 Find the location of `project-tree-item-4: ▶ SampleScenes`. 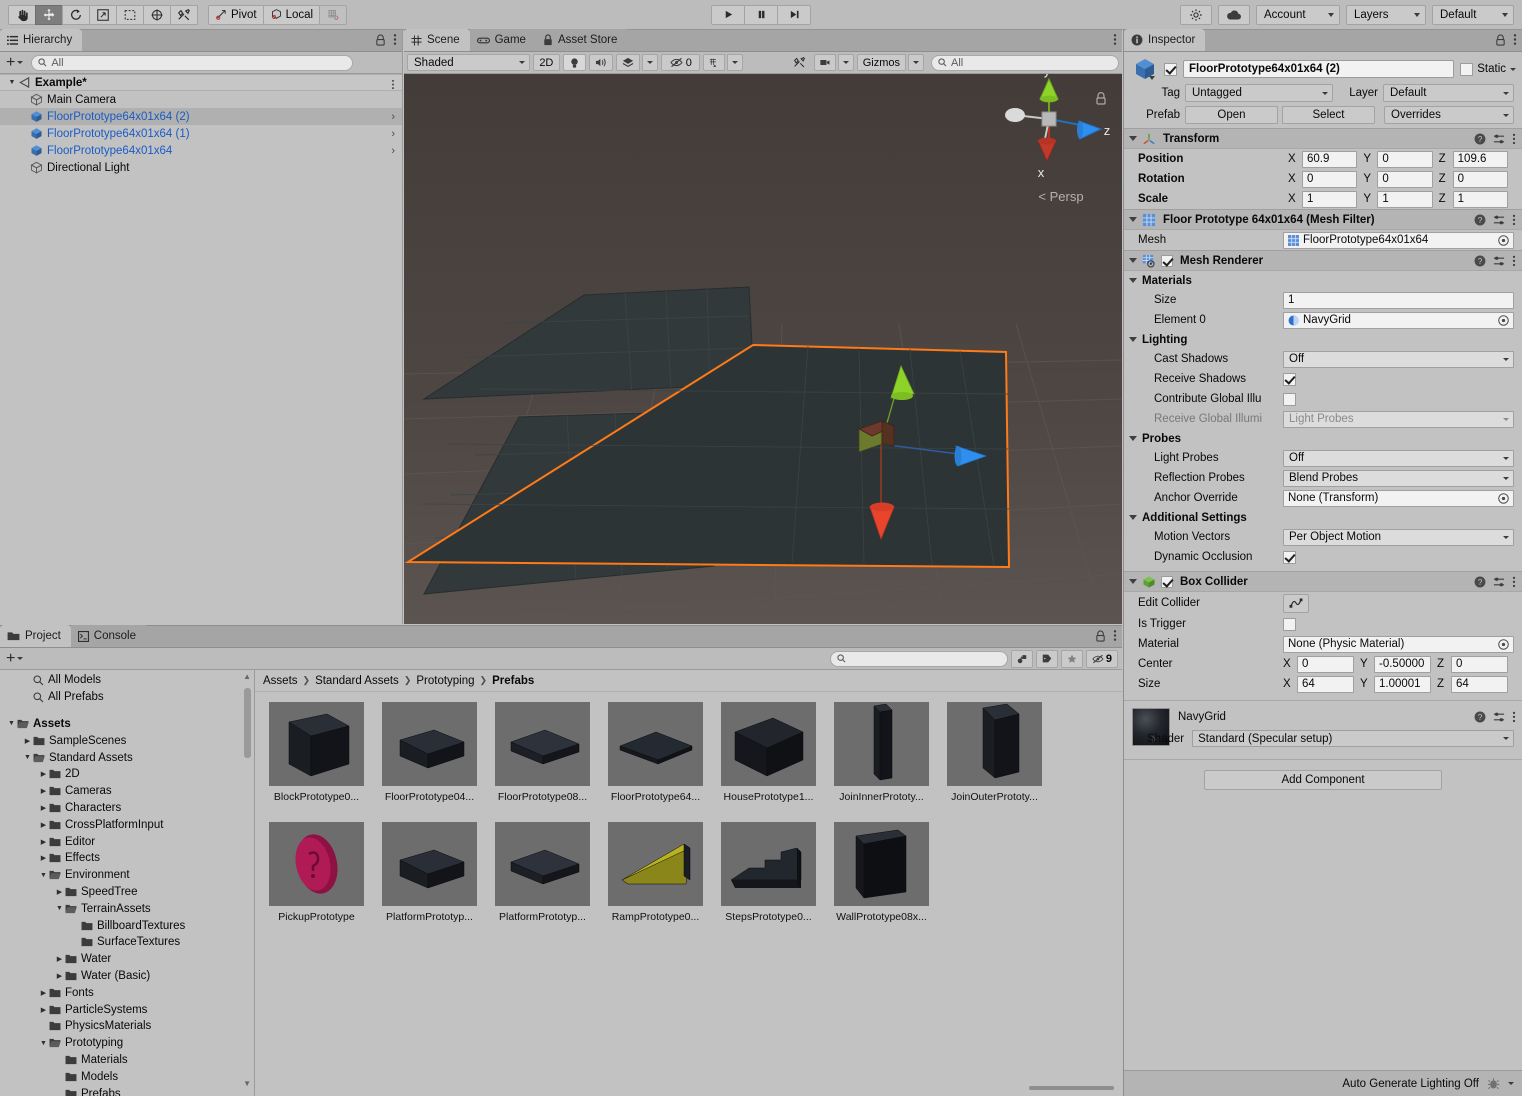

project-tree-item-4: ▶ SampleScenes is located at coordinates (127, 740).